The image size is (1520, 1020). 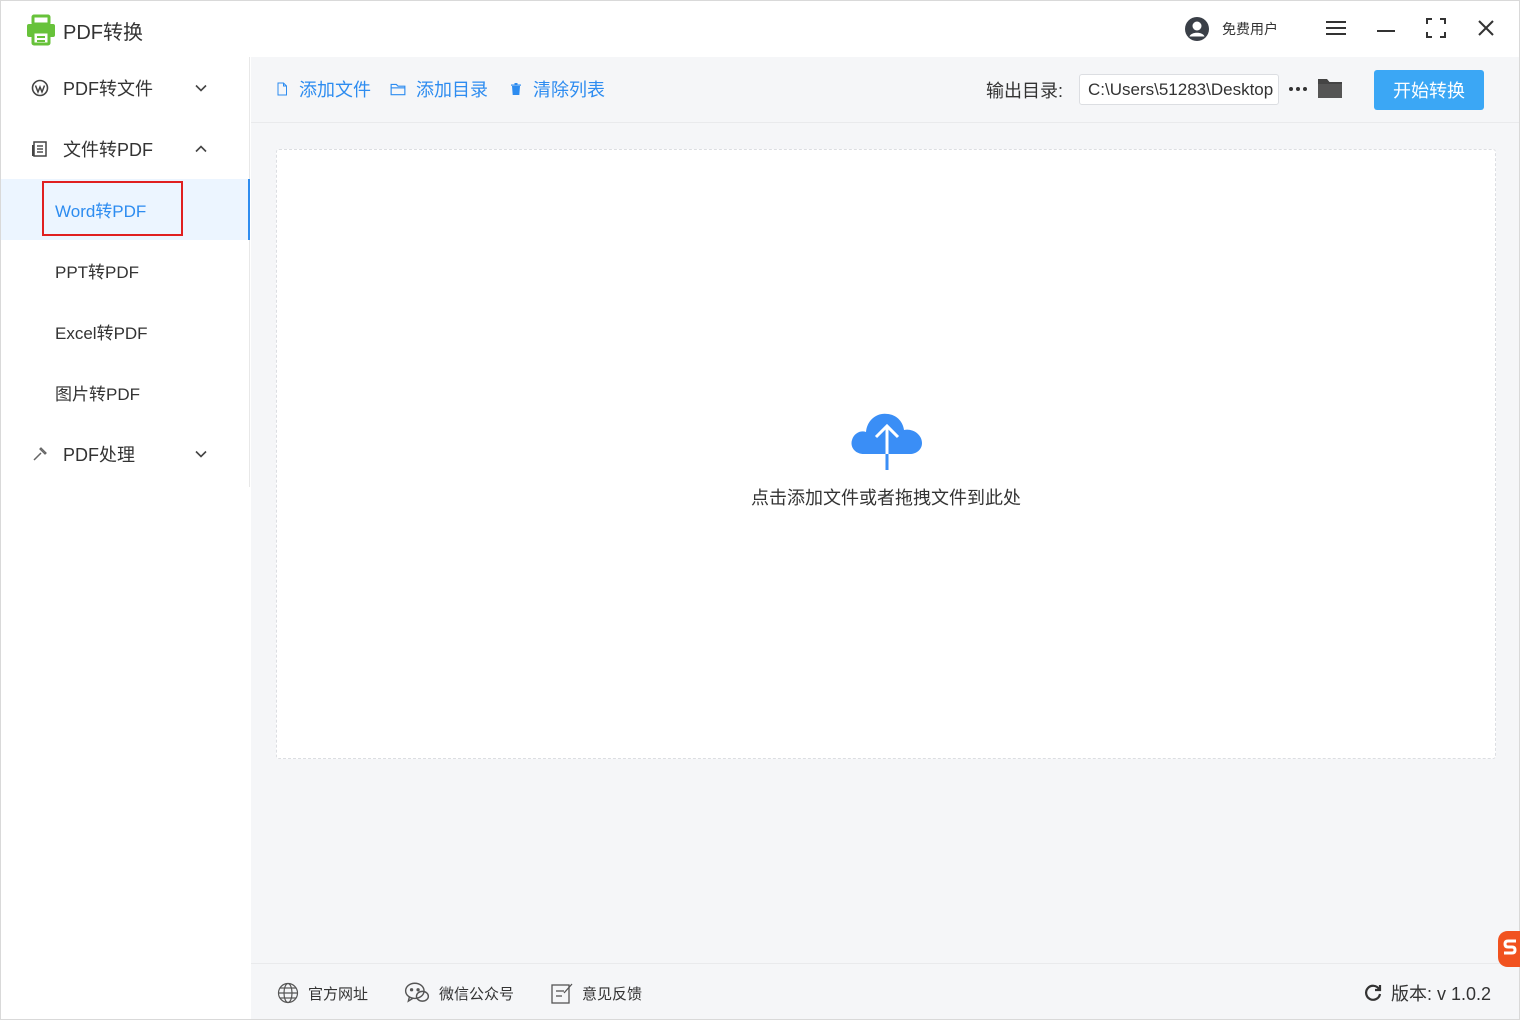 I want to click on nav-group-file-to-pdf: 文件转PDF, so click(x=125, y=148).